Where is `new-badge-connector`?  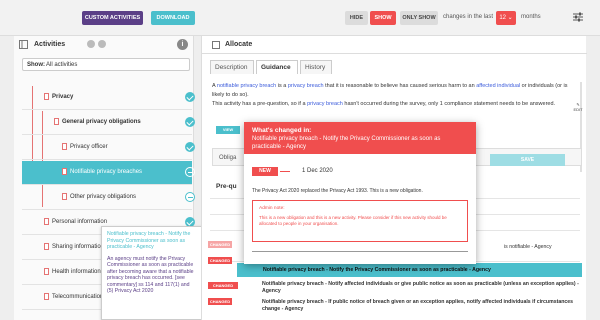
new-badge-connector is located at coordinates (285, 171).